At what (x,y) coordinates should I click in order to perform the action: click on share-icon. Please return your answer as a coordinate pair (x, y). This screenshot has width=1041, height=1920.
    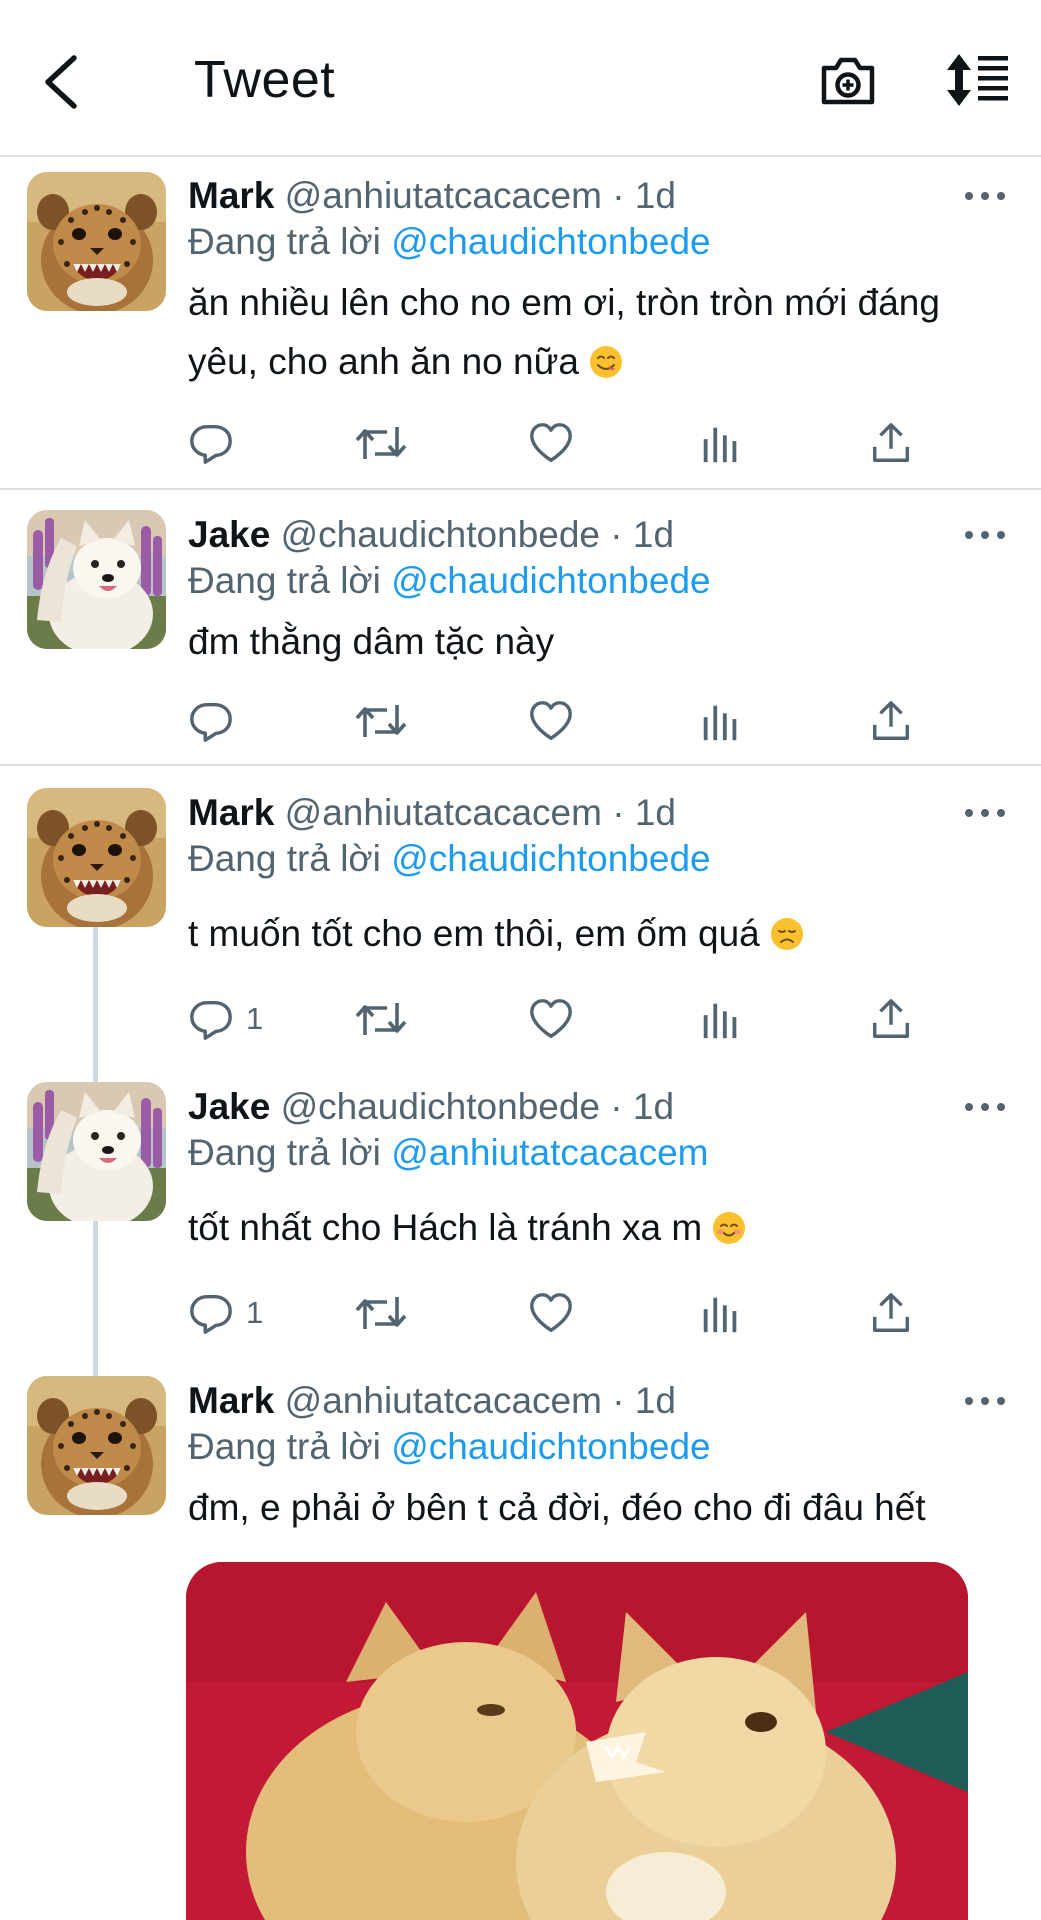
    Looking at the image, I should click on (891, 1313).